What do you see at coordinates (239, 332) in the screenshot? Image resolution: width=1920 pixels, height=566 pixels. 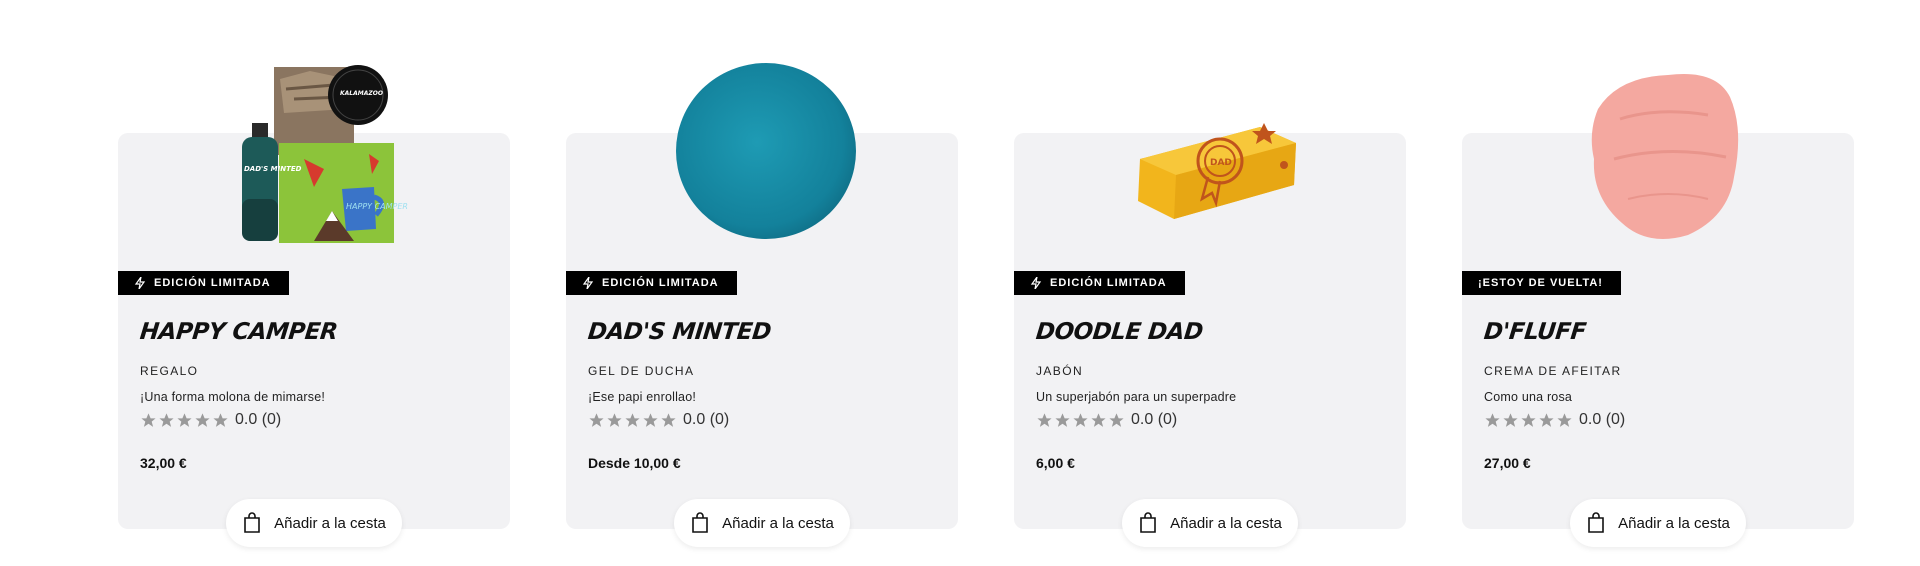 I see `product-title: HAPPY CAMPER` at bounding box center [239, 332].